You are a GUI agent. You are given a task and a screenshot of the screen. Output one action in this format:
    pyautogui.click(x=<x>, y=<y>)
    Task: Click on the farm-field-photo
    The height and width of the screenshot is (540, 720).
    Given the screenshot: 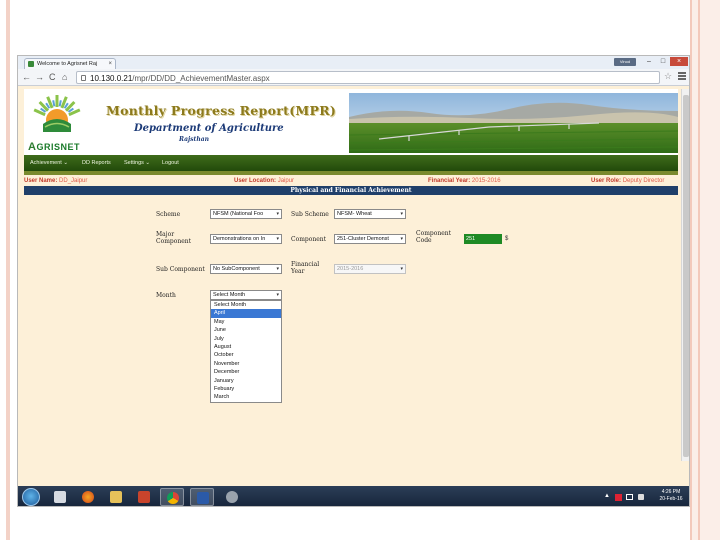 What is the action you would take?
    pyautogui.click(x=513, y=123)
    